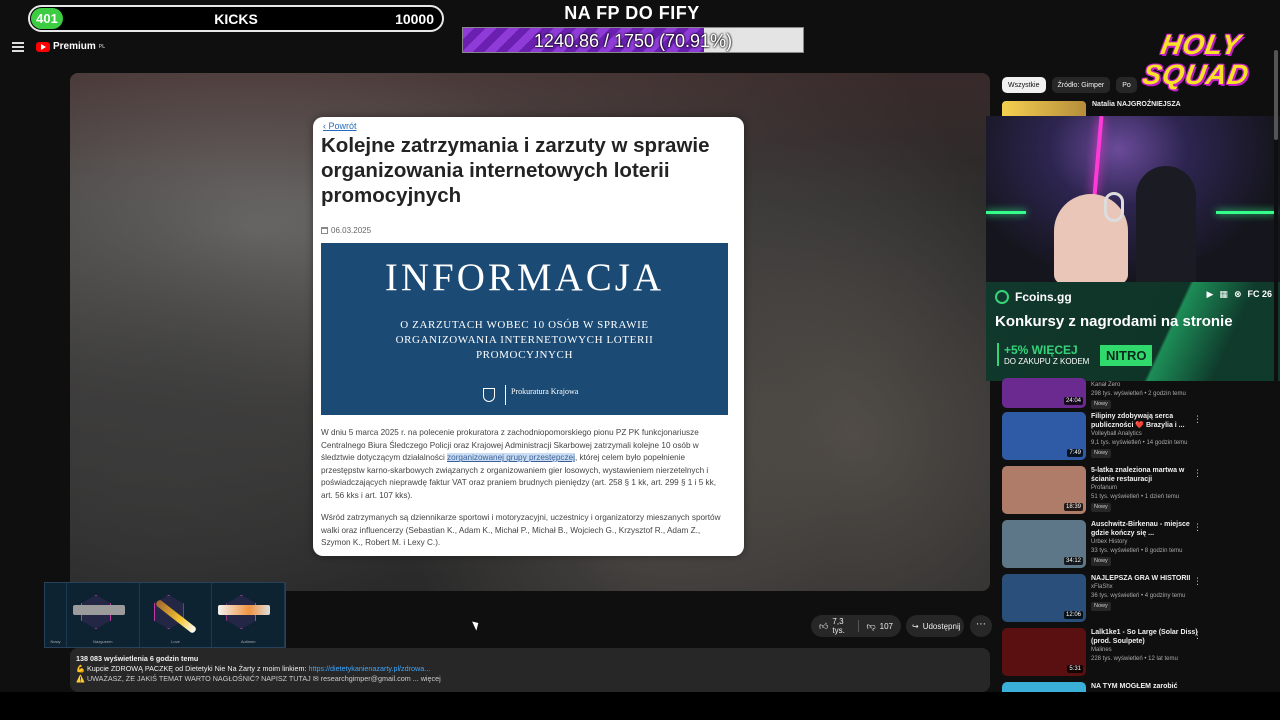  I want to click on headset-icon, so click(1114, 207).